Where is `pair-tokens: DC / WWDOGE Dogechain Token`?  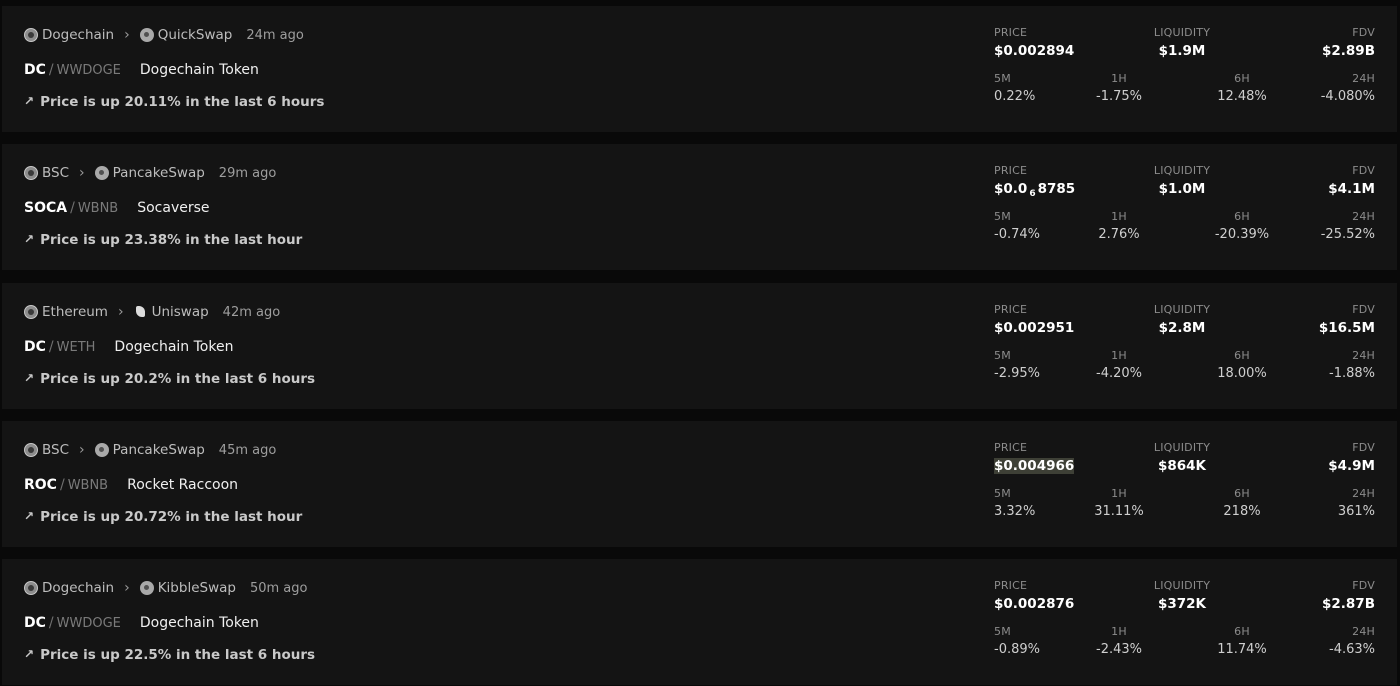
pair-tokens: DC / WWDOGE Dogechain Token is located at coordinates (141, 70).